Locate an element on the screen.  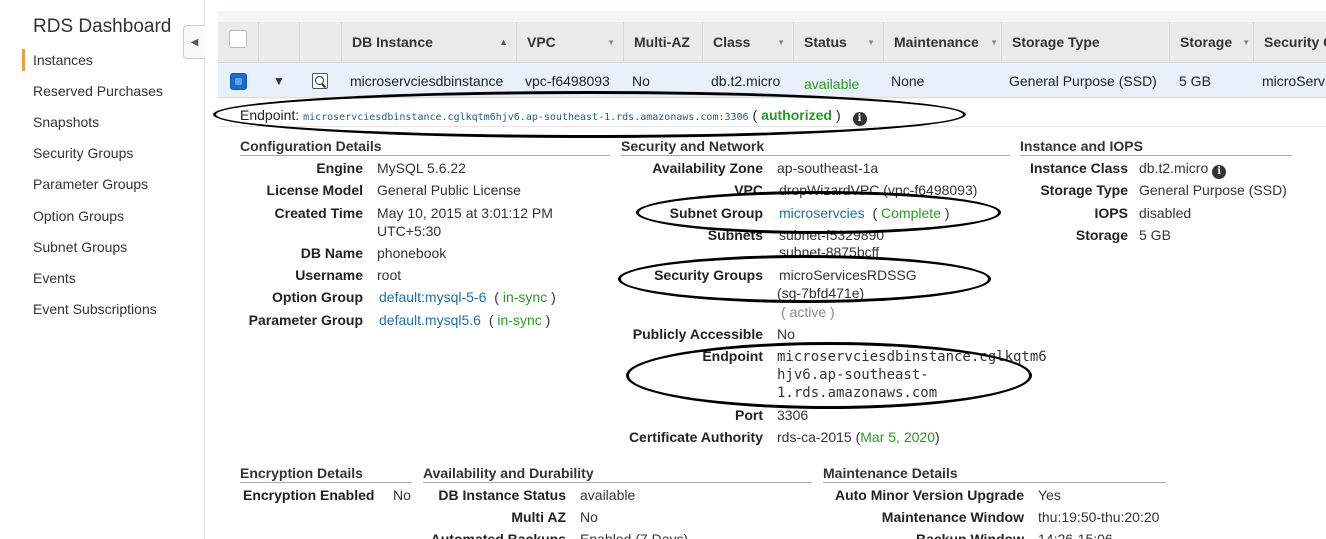
column-security: Security G is located at coordinates (1289, 42).